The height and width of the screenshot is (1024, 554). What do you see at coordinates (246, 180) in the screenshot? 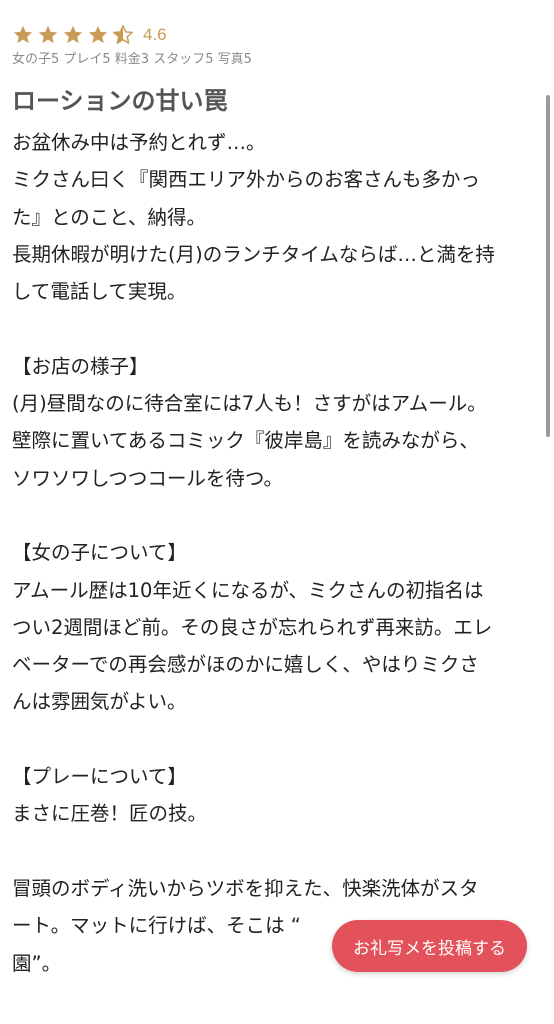
I see `review-line: ミクさん曰く『関西エリア外からのお客さんも多かっ` at bounding box center [246, 180].